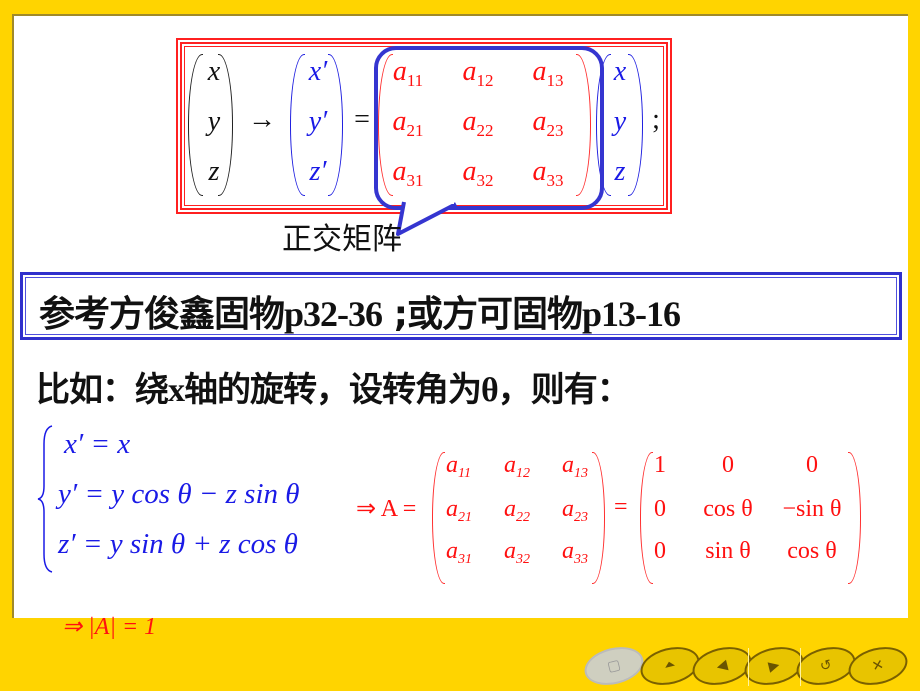 The height and width of the screenshot is (691, 920). I want to click on return-icon: ↺, so click(826, 666).